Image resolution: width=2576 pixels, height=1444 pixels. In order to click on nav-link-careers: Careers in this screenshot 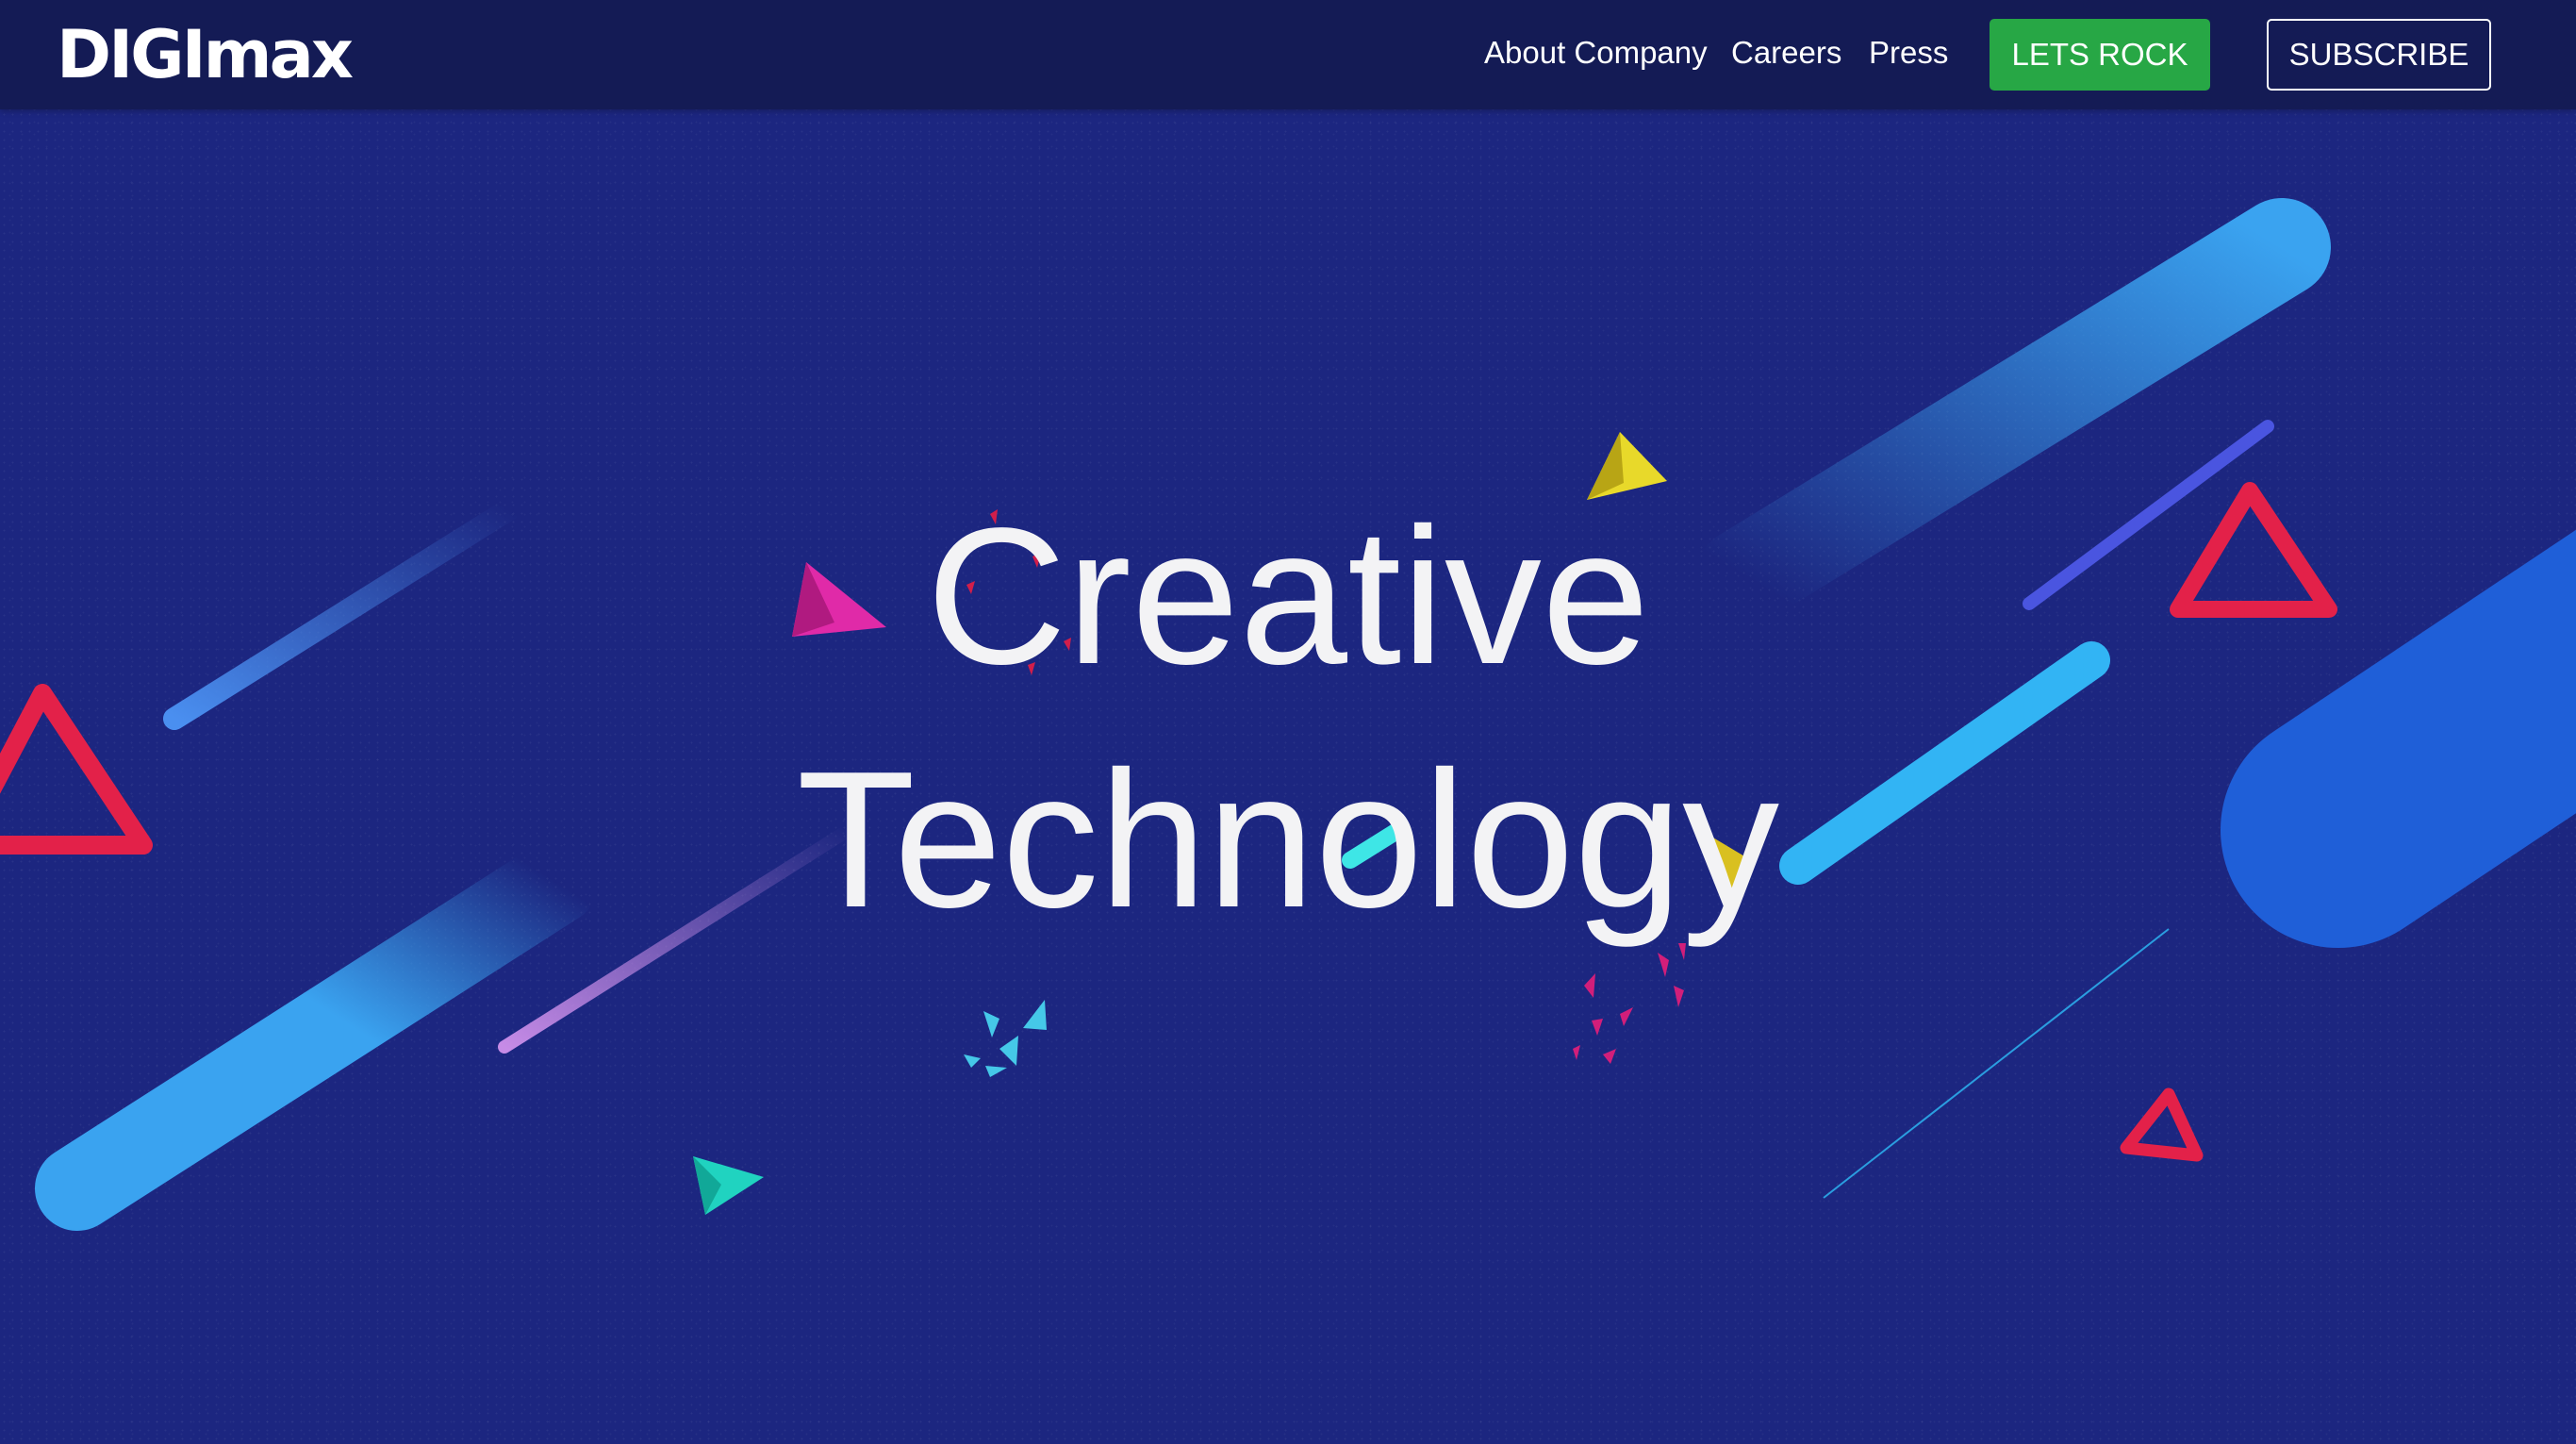, I will do `click(1786, 53)`.